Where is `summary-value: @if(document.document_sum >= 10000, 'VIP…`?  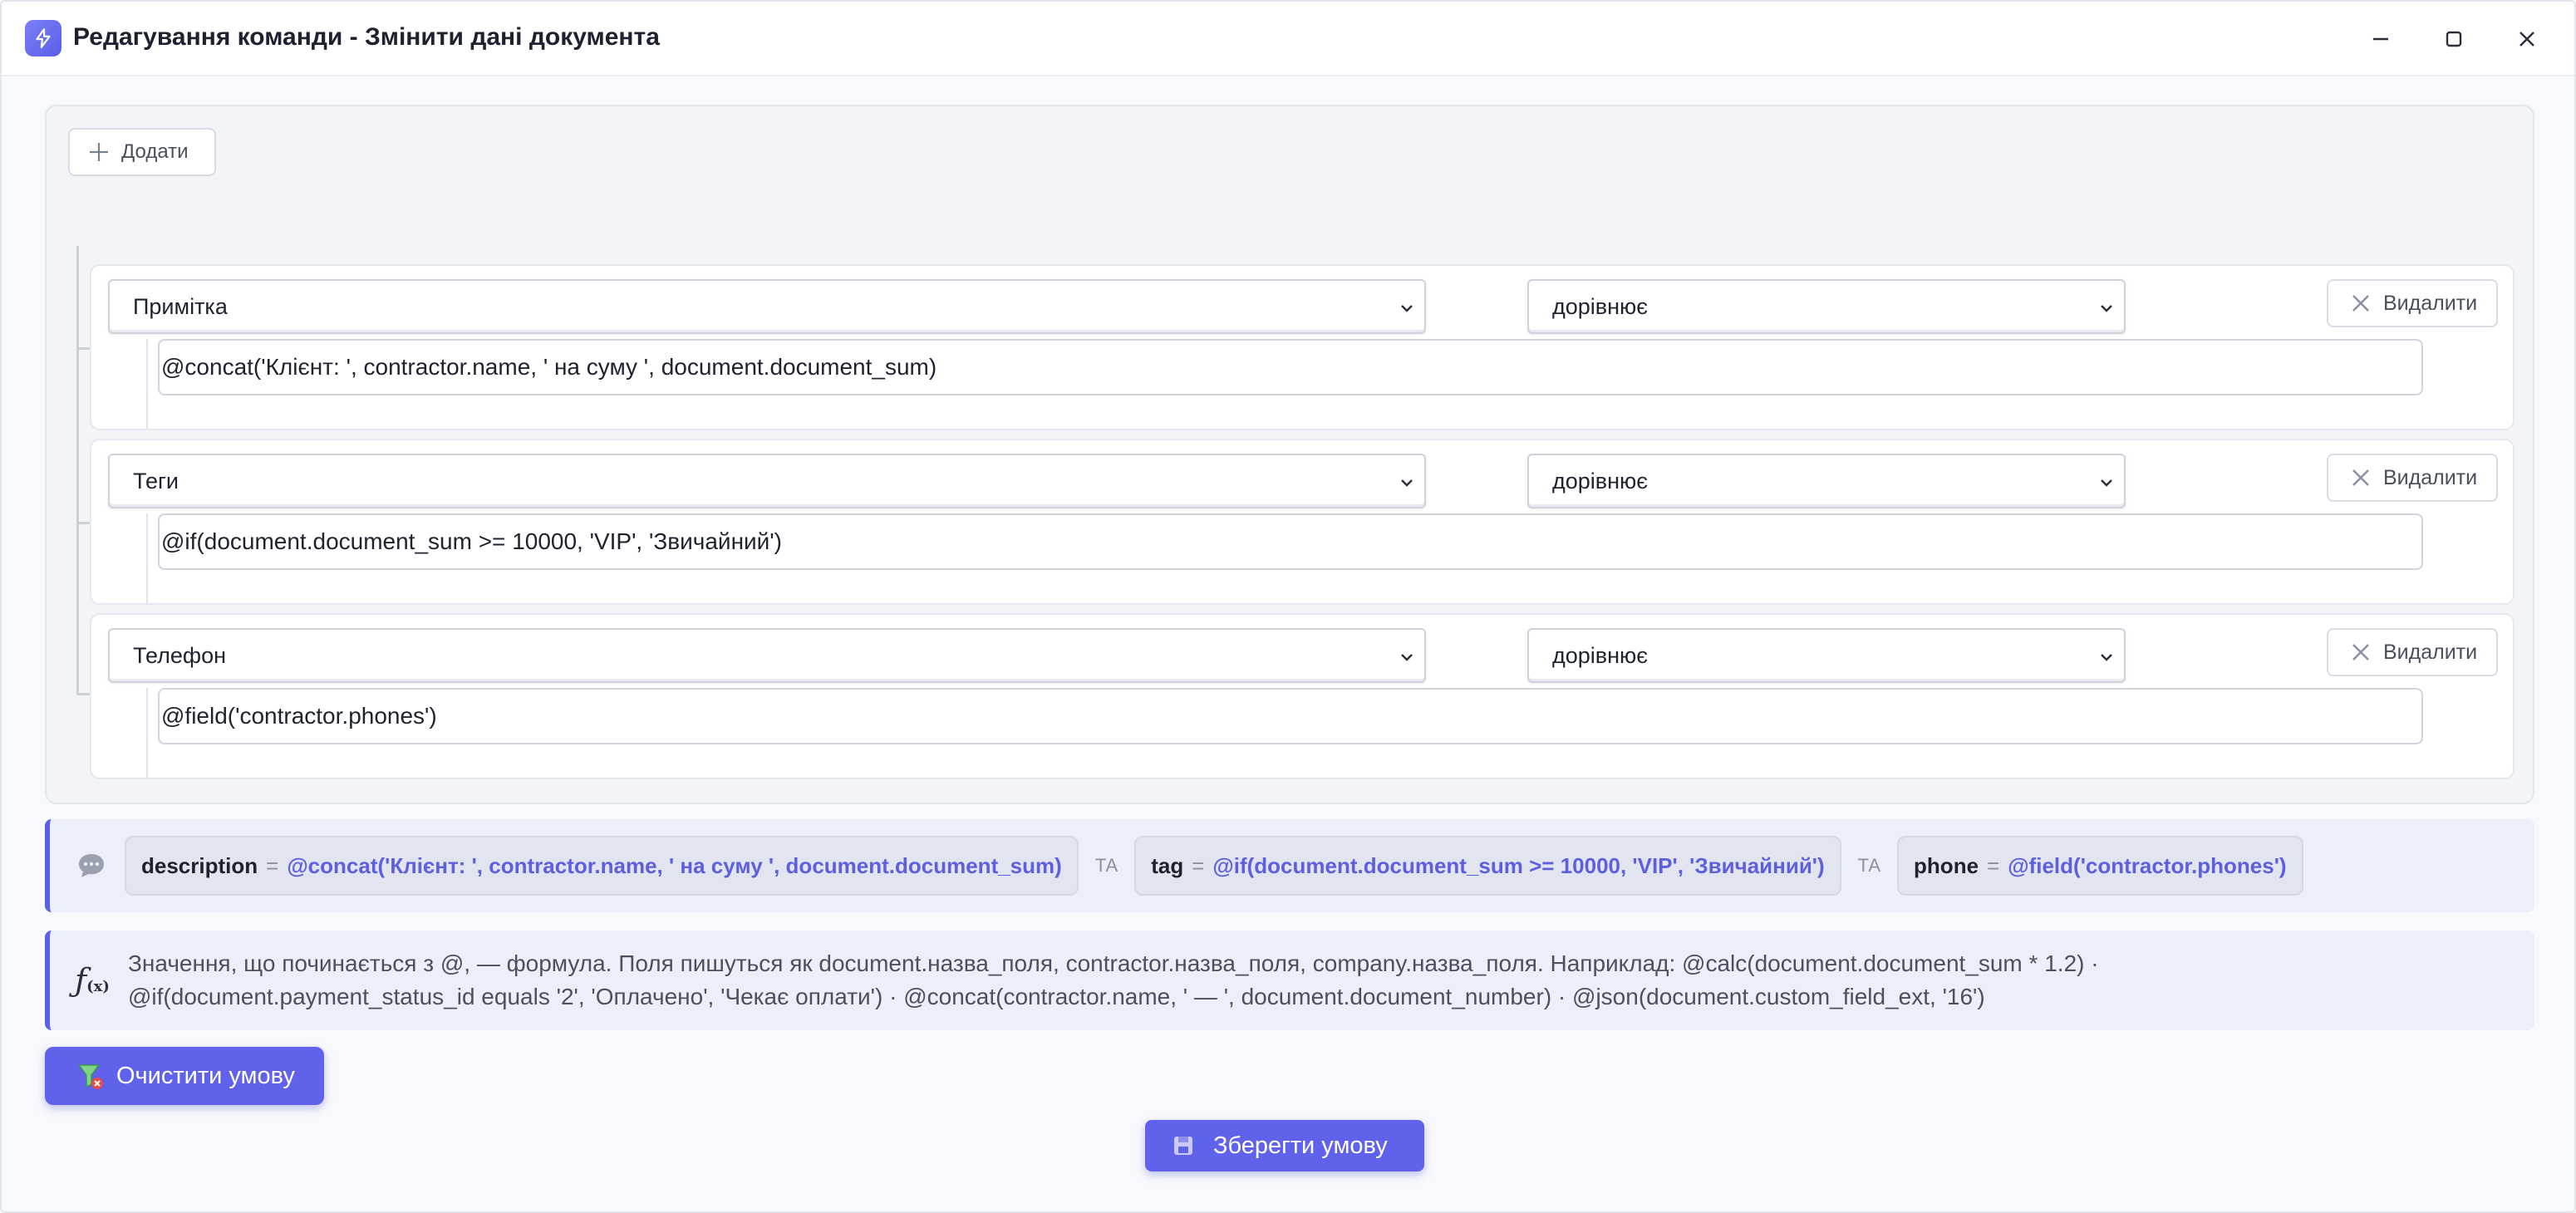
summary-value: @if(document.document_sum >= 10000, 'VIP… is located at coordinates (1518, 865).